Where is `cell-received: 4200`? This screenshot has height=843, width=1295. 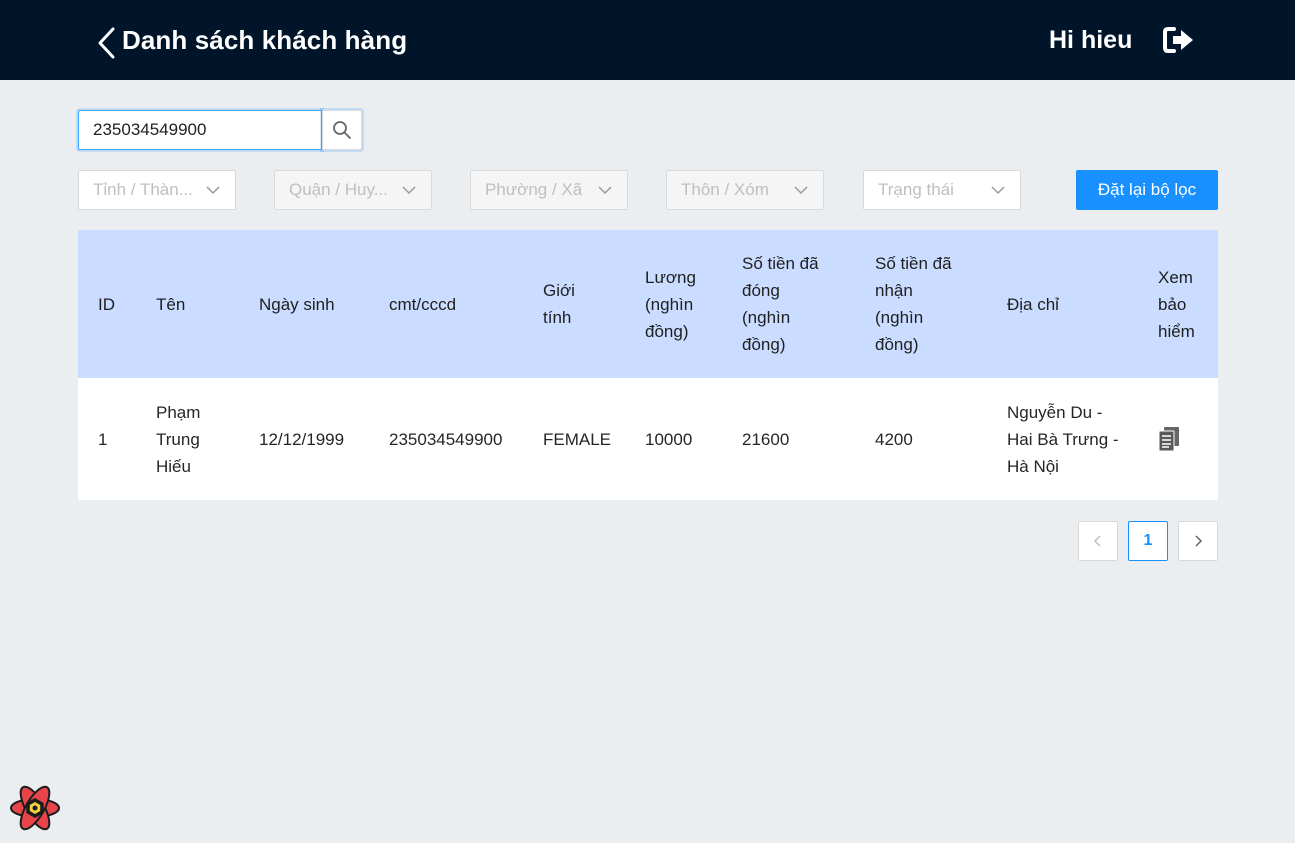
cell-received: 4200 is located at coordinates (894, 439).